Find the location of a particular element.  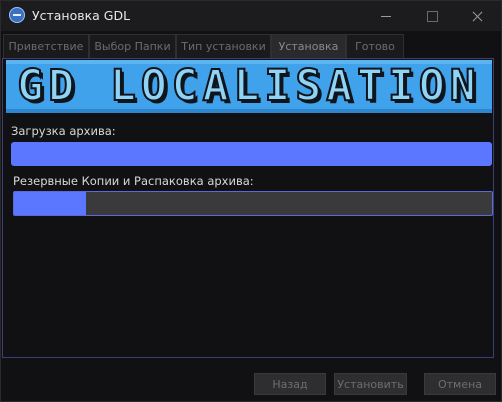

backup-unpack-label: Резервные Копии и Распаковка архива: is located at coordinates (133, 181).